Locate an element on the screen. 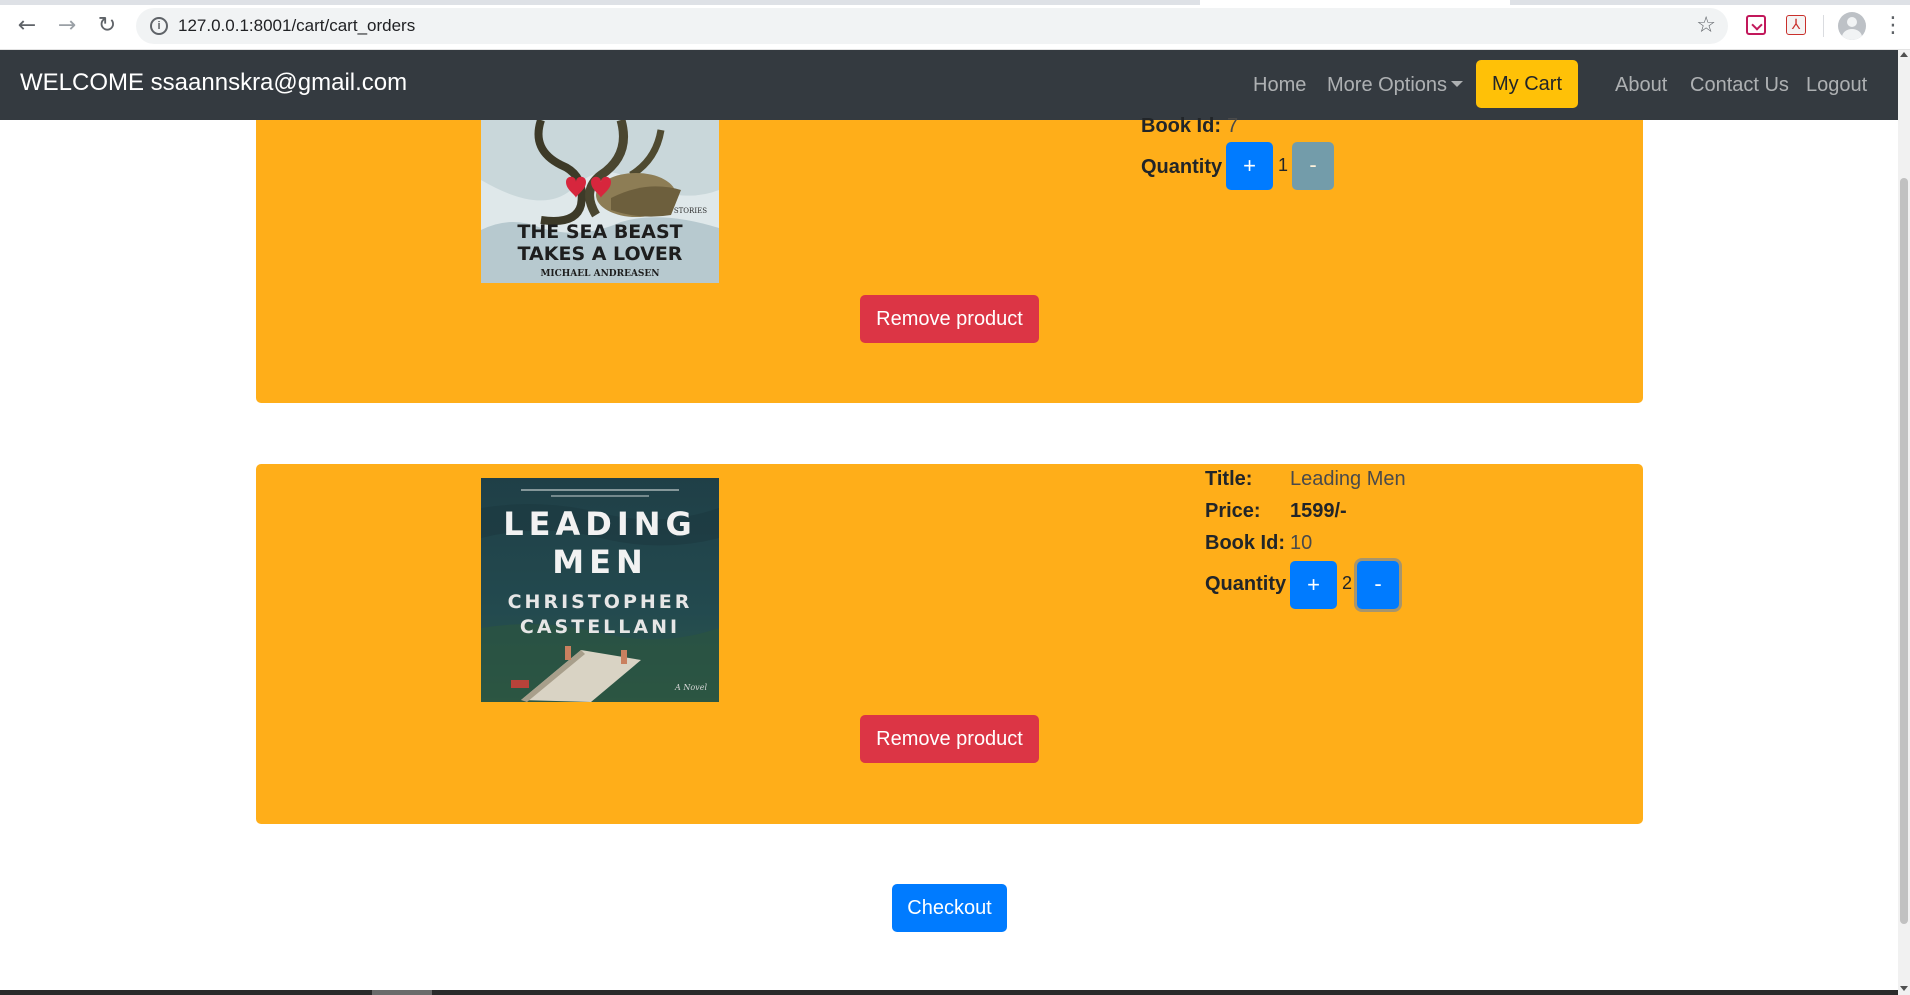 The image size is (1910, 995). pocket-extension-icon is located at coordinates (1756, 25).